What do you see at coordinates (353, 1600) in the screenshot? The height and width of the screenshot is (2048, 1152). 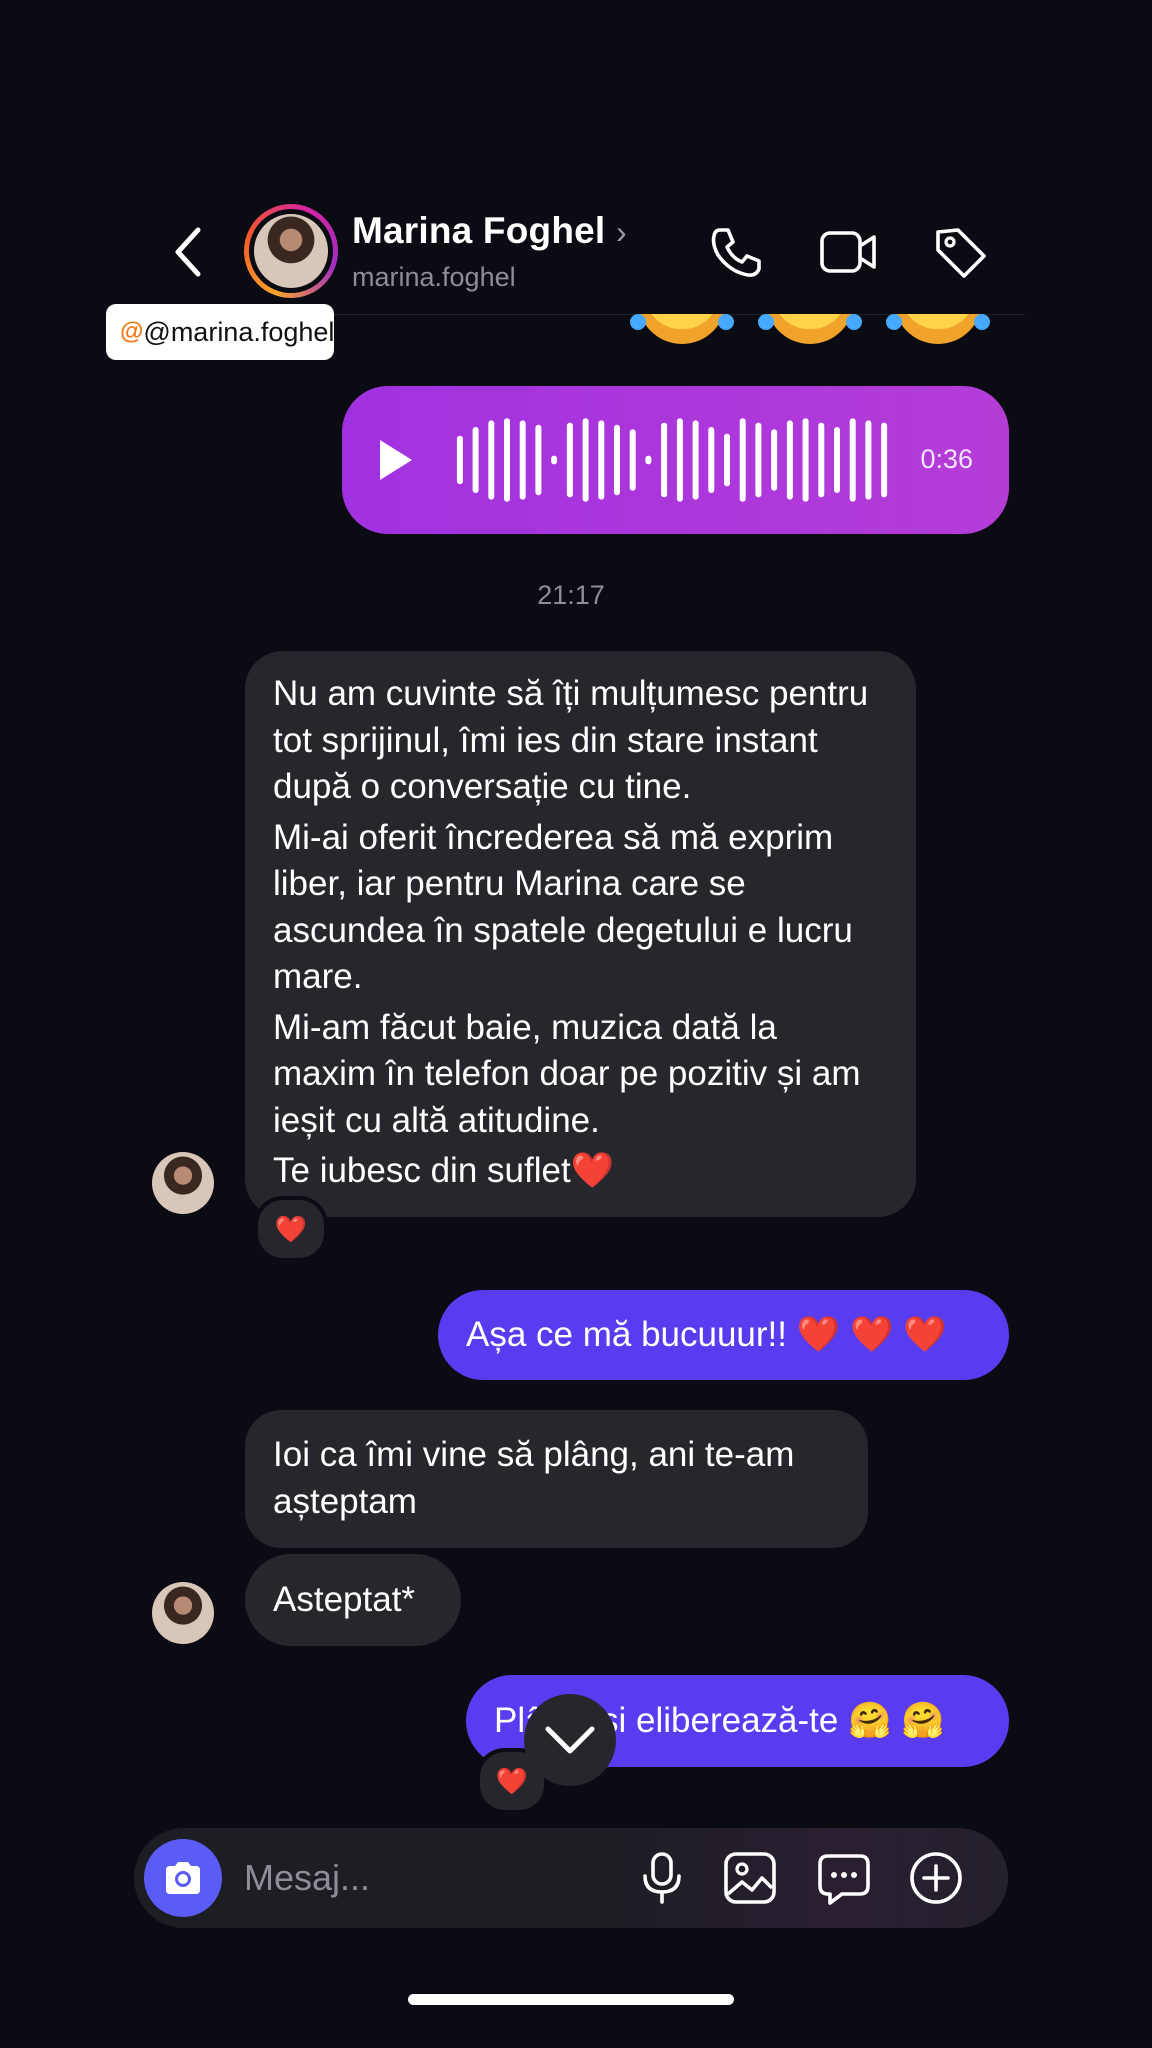 I see `incoming-message-bubble: Asteptat*` at bounding box center [353, 1600].